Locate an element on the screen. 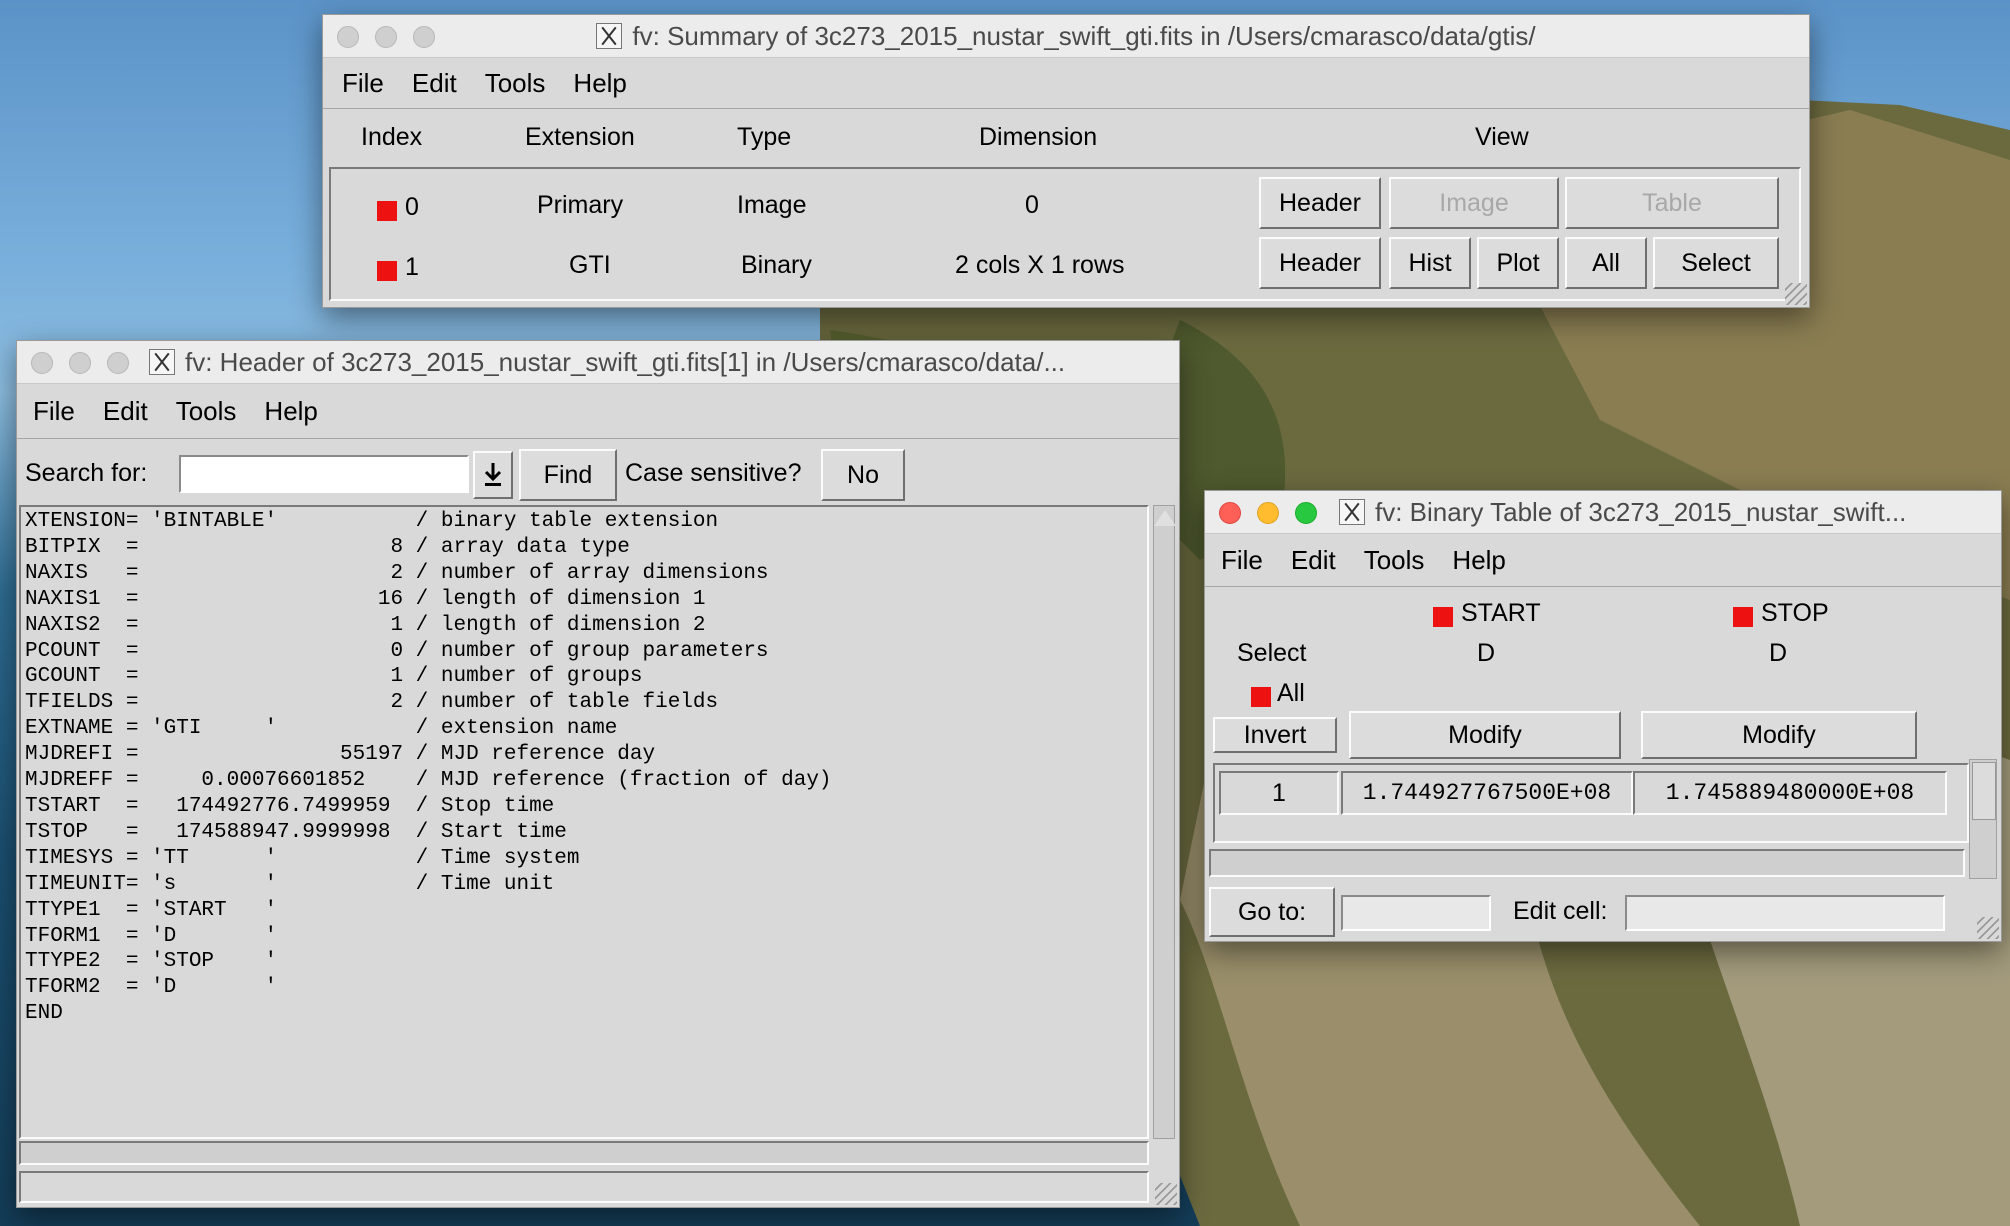  select-button: Select is located at coordinates (1716, 263).